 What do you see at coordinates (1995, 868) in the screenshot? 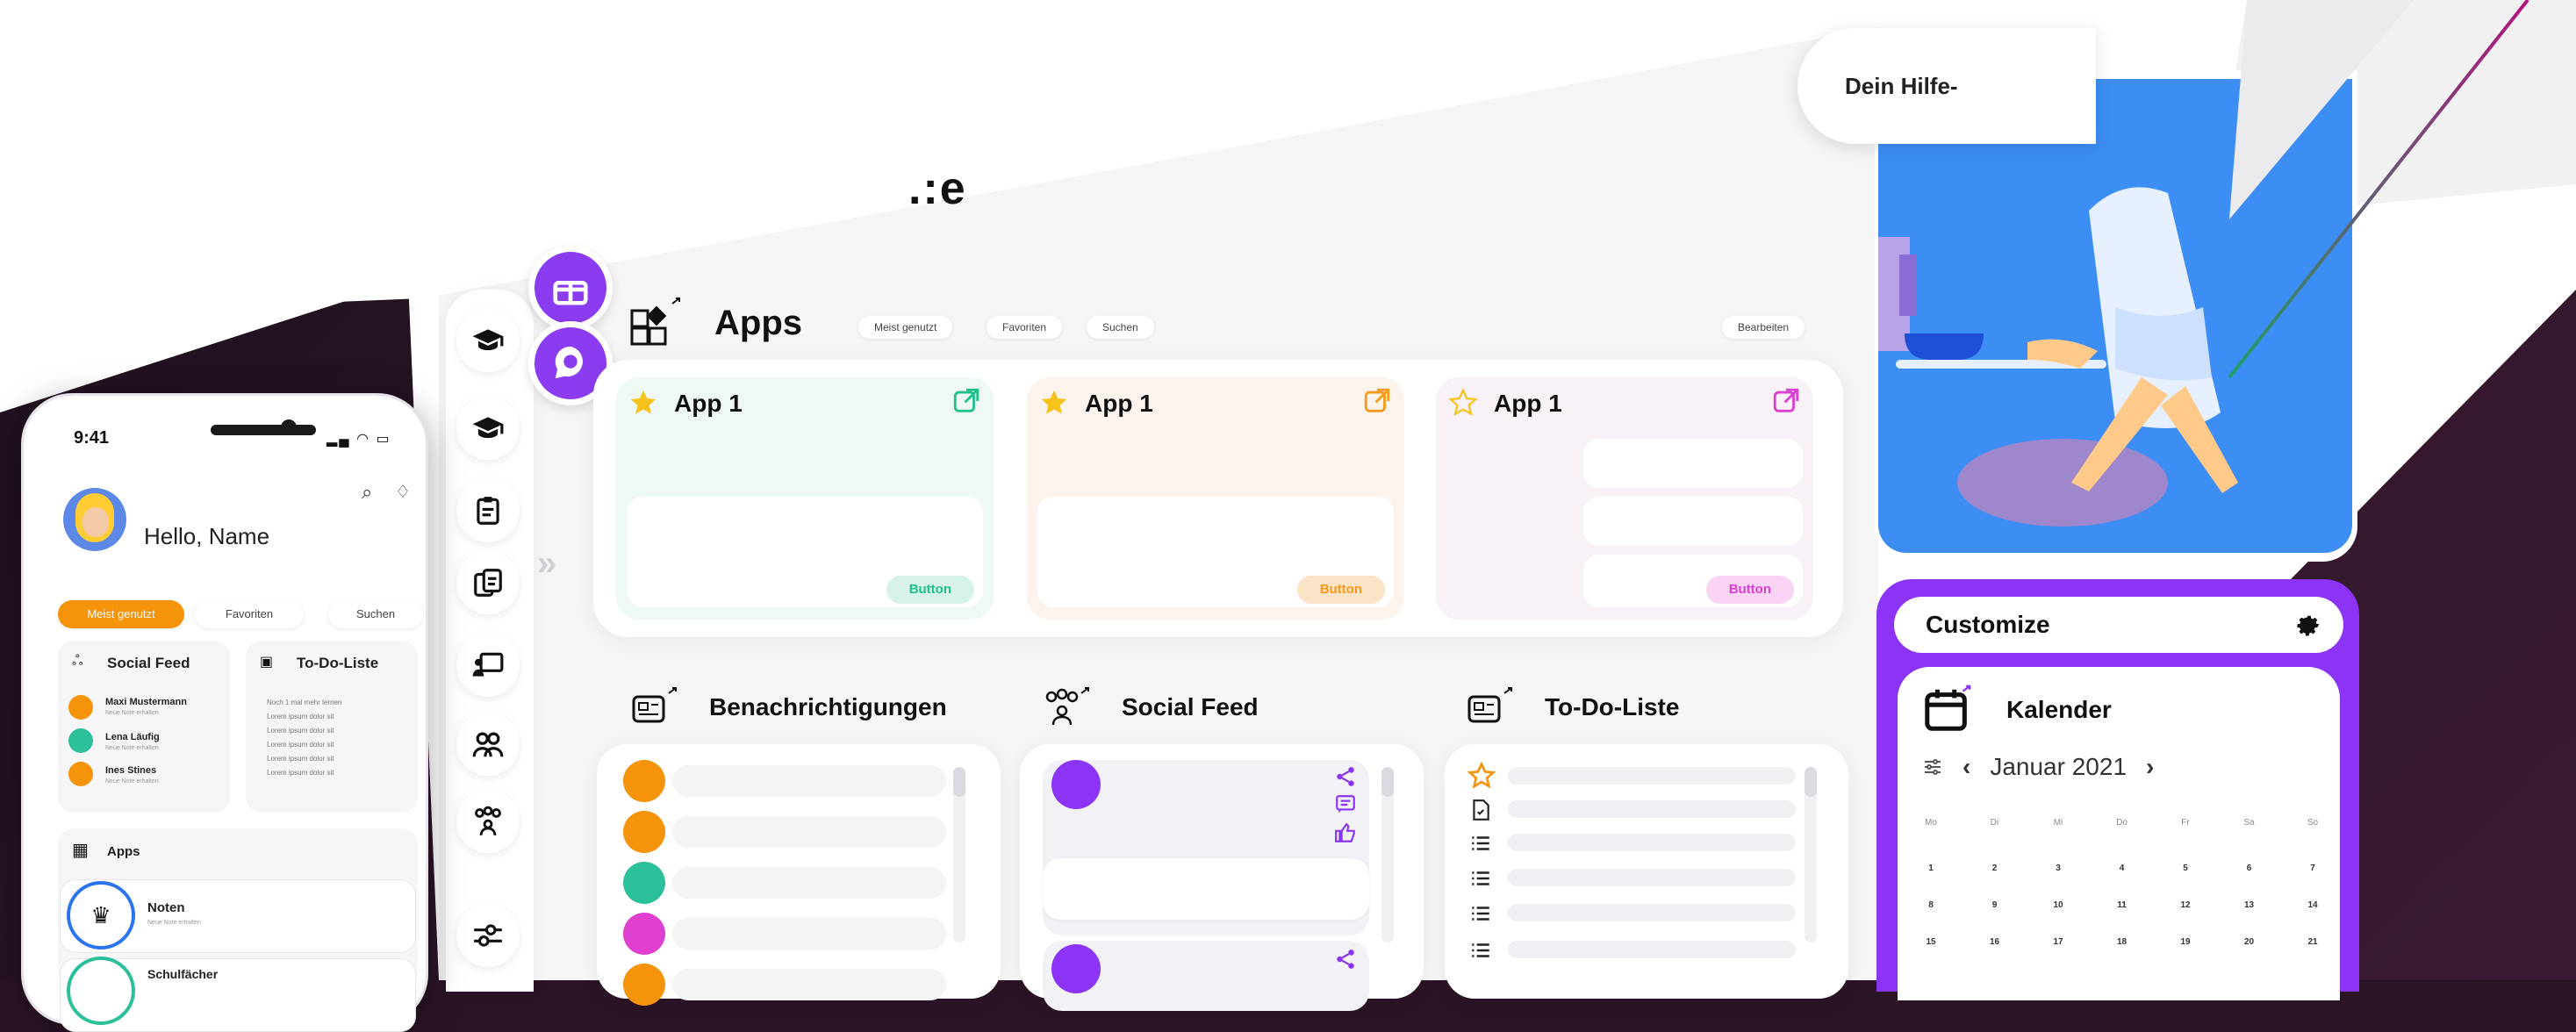
I see `calendar-day: 2` at bounding box center [1995, 868].